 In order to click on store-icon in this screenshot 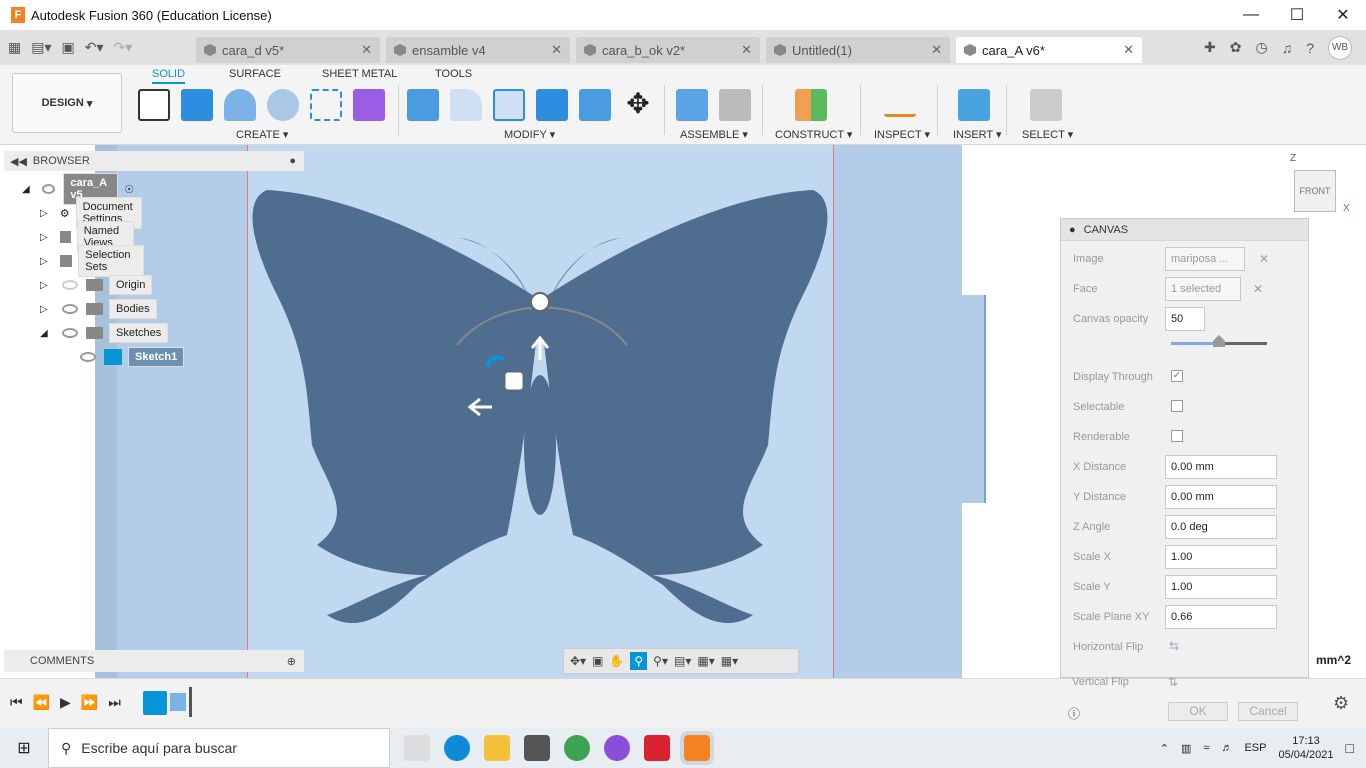, I will do `click(537, 748)`.